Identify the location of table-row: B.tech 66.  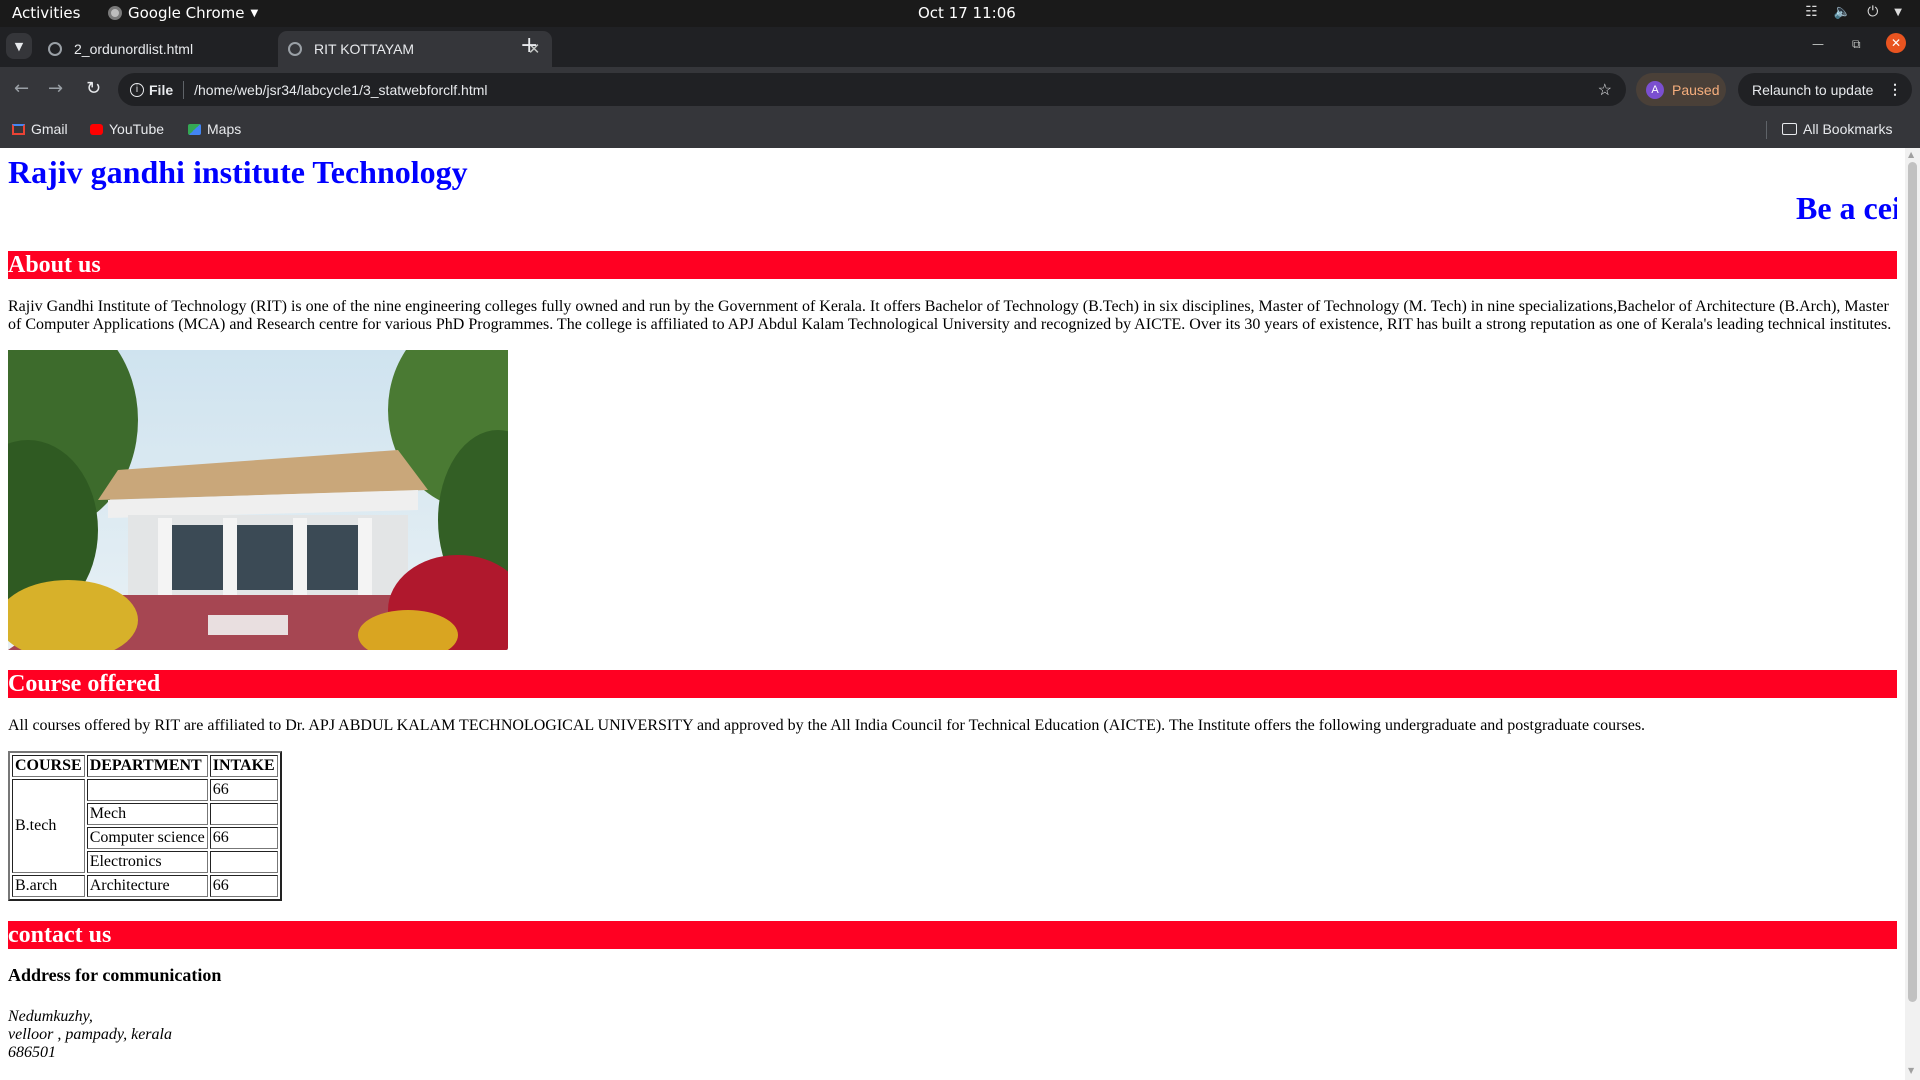
(145, 826).